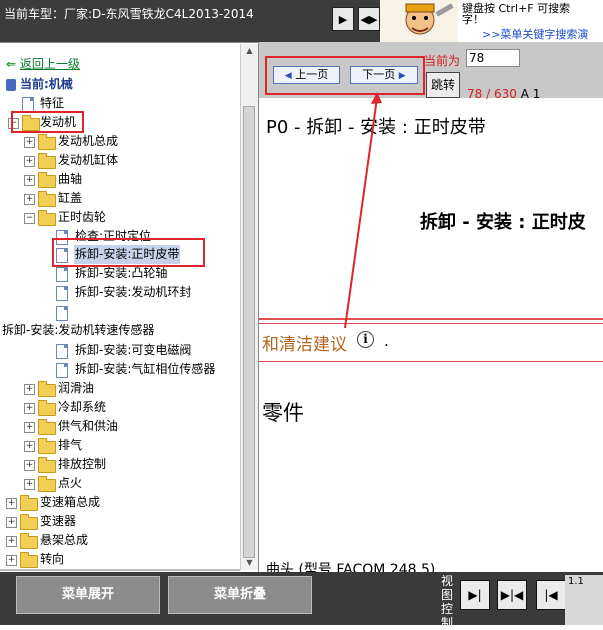 The width and height of the screenshot is (603, 630). Describe the element at coordinates (64, 540) in the screenshot. I see `tree-item-label: 悬架总成` at that location.